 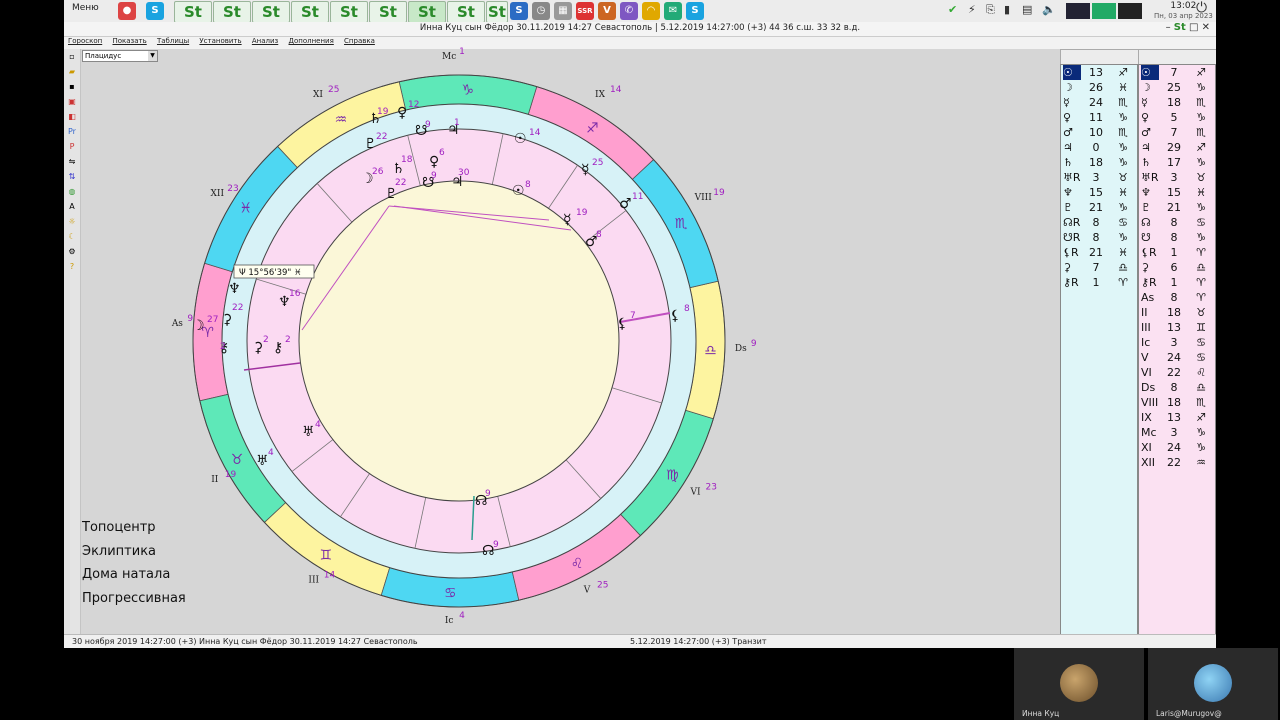 I want to click on table-row: ♂ 7 ♏, so click(x=1177, y=132).